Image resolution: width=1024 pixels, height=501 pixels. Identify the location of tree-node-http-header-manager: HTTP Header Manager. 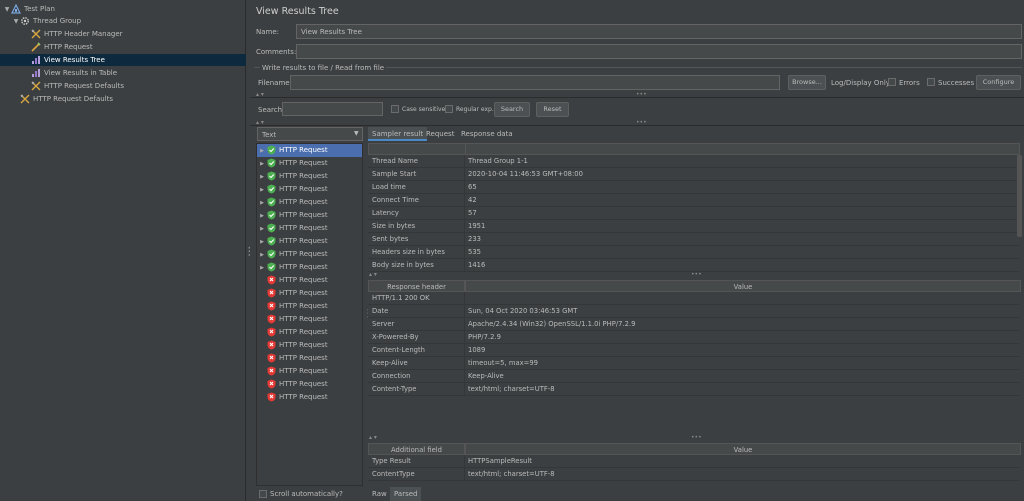
(77, 34).